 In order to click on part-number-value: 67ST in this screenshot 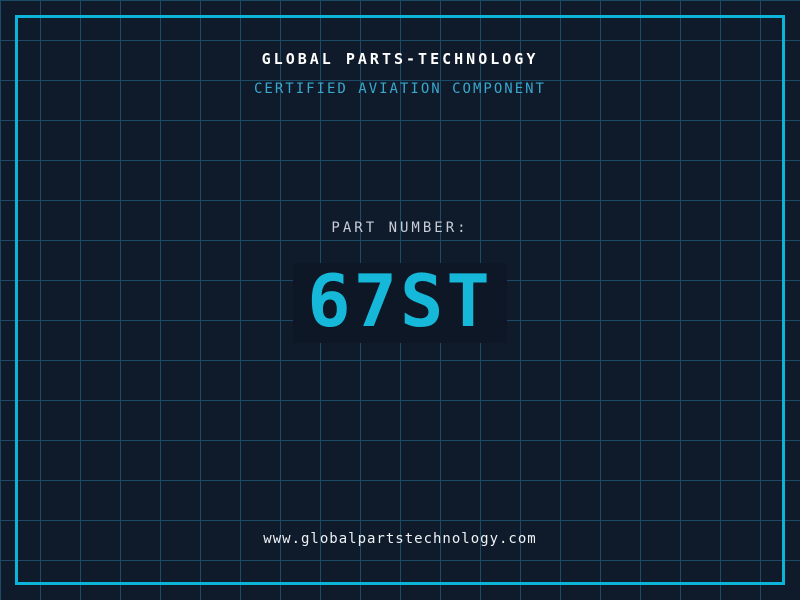, I will do `click(400, 303)`.